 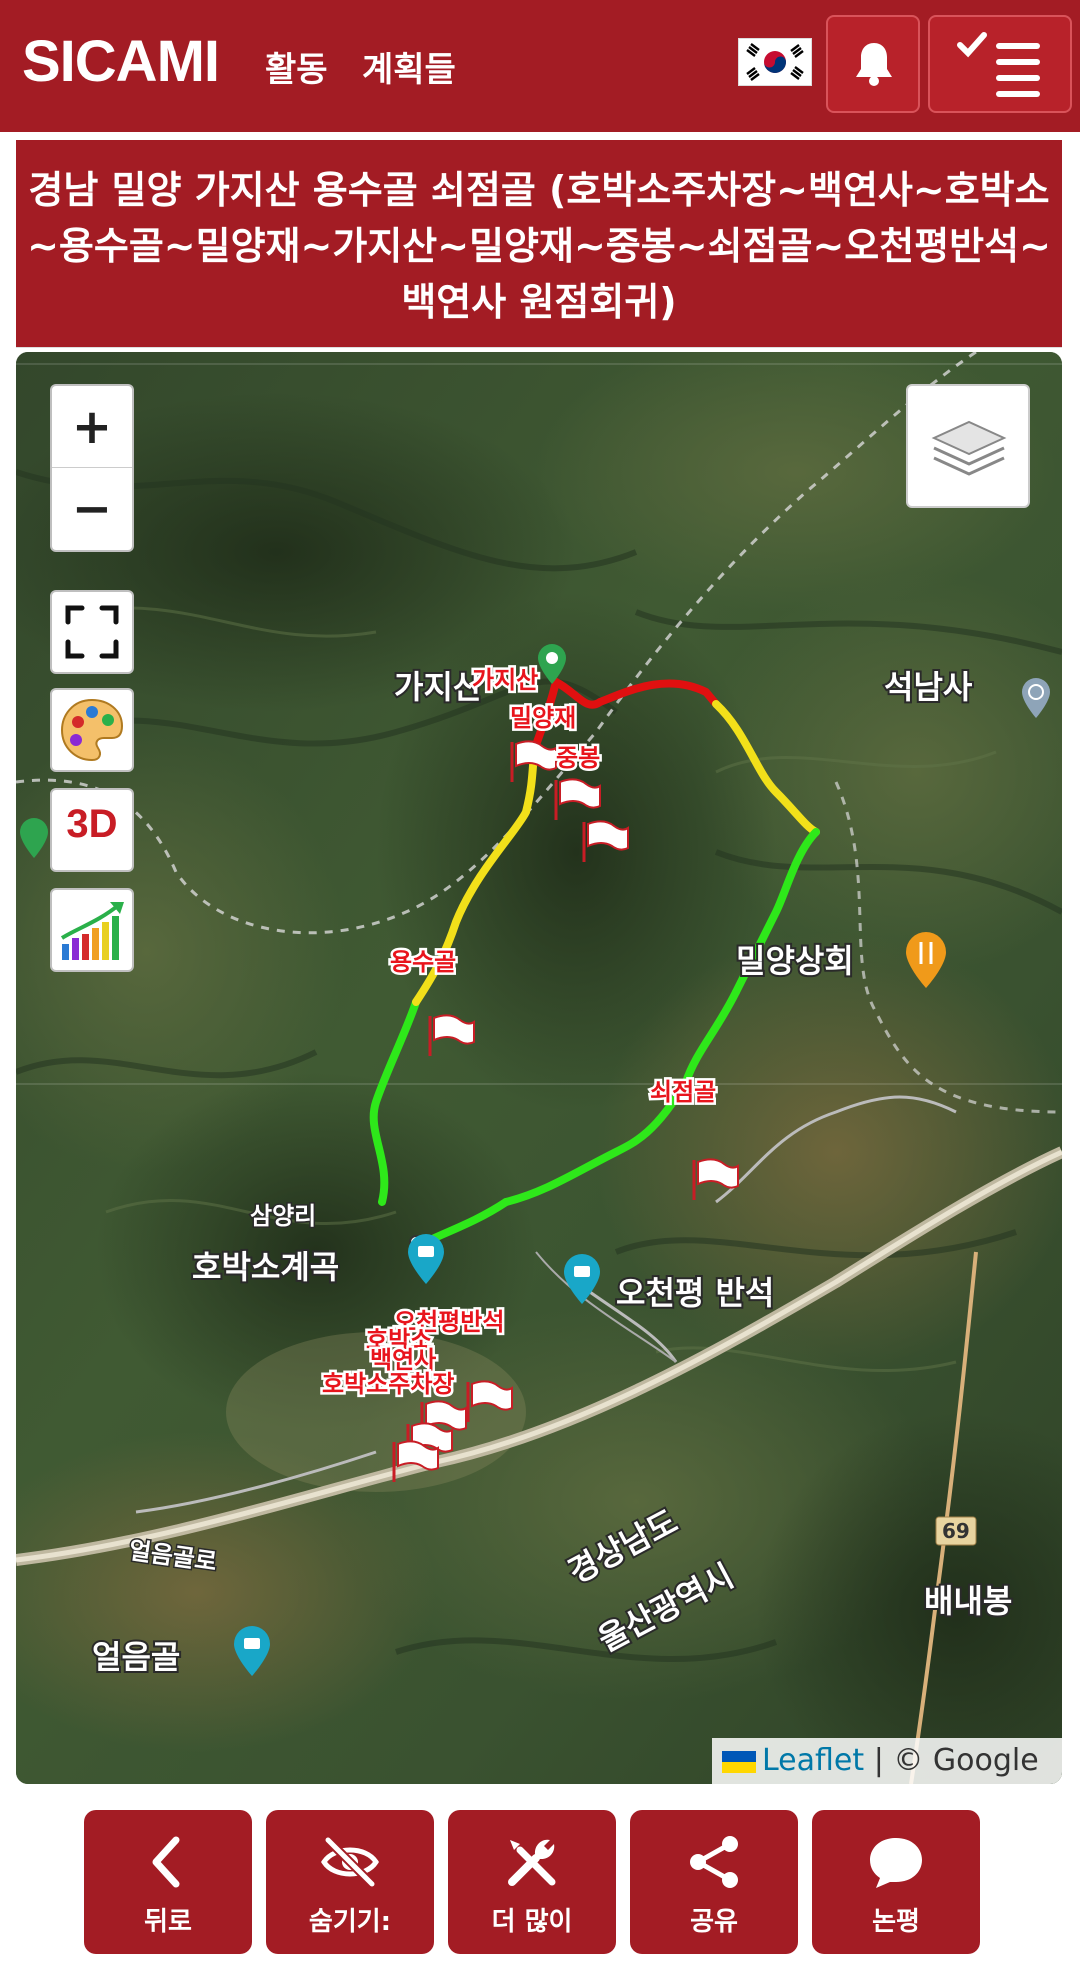 I want to click on comment-icon, so click(x=896, y=1863).